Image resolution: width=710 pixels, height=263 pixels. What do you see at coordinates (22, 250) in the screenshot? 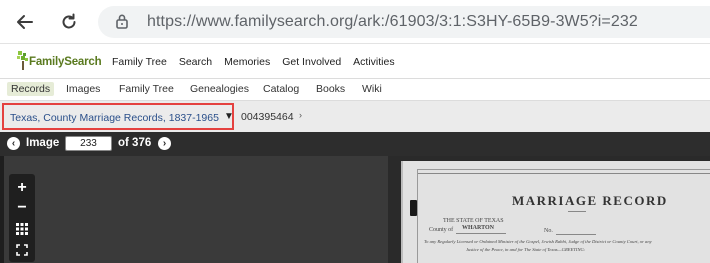
I see `fullscreen-icon` at bounding box center [22, 250].